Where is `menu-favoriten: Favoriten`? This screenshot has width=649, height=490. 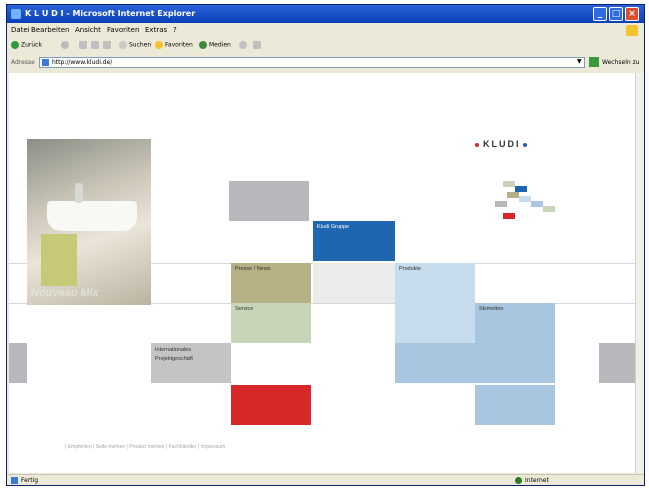 menu-favoriten: Favoriten is located at coordinates (123, 30).